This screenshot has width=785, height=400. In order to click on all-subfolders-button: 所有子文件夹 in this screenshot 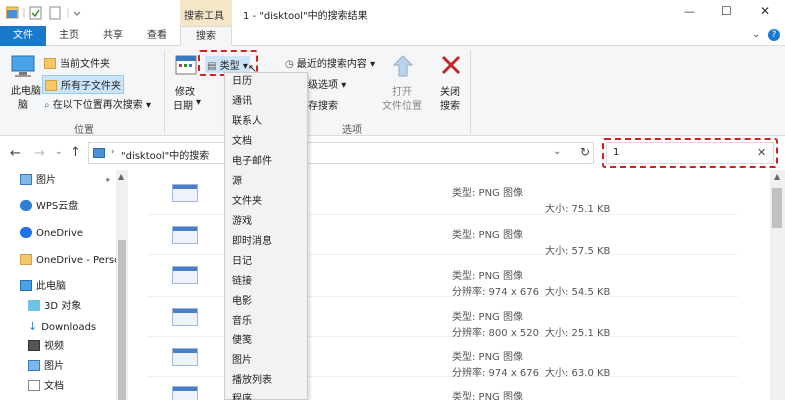, I will do `click(83, 84)`.